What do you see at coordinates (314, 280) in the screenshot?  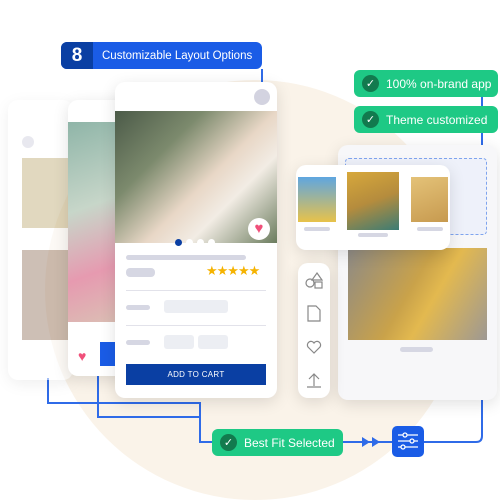 I see `shapes-icon` at bounding box center [314, 280].